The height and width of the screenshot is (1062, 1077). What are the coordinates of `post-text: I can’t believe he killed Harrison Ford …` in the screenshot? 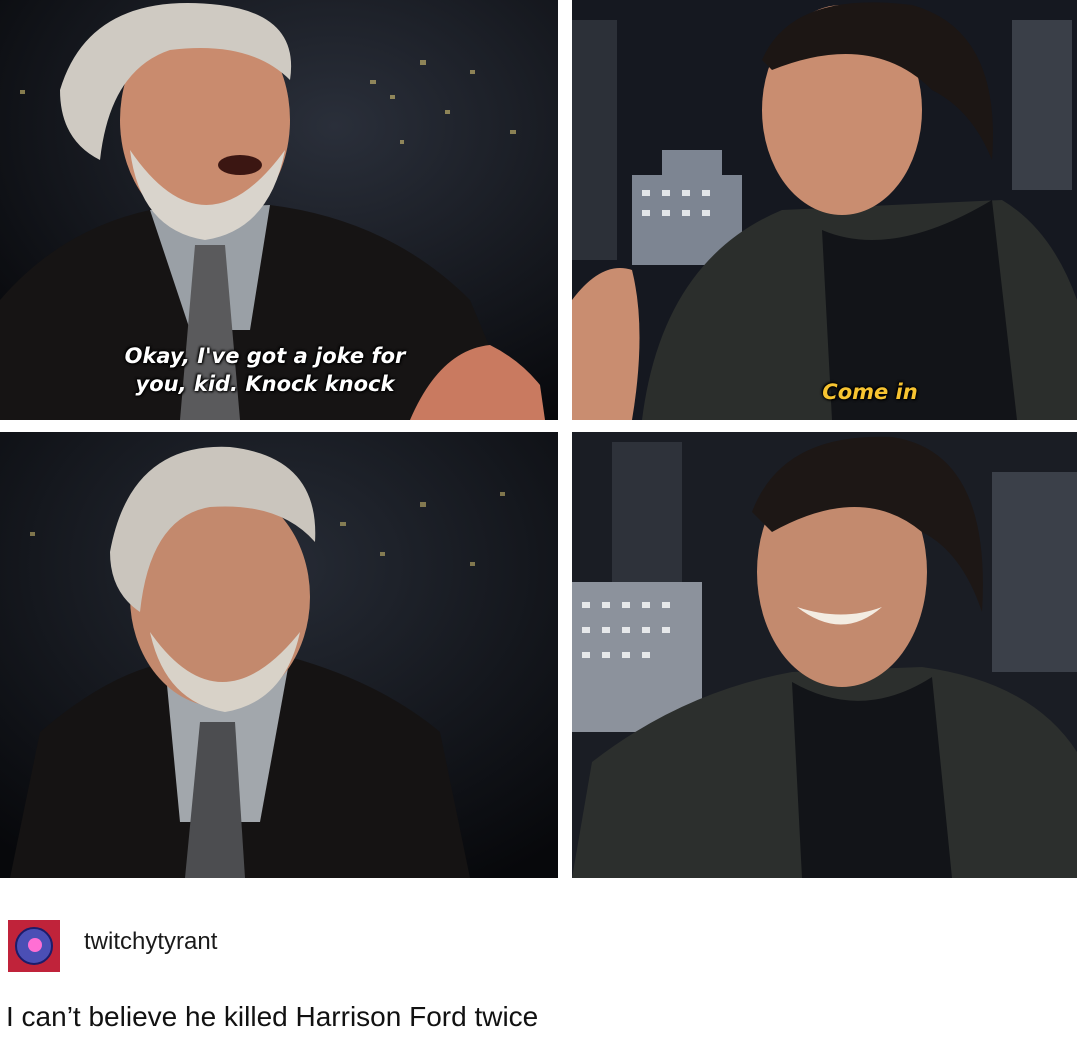 It's located at (272, 1016).